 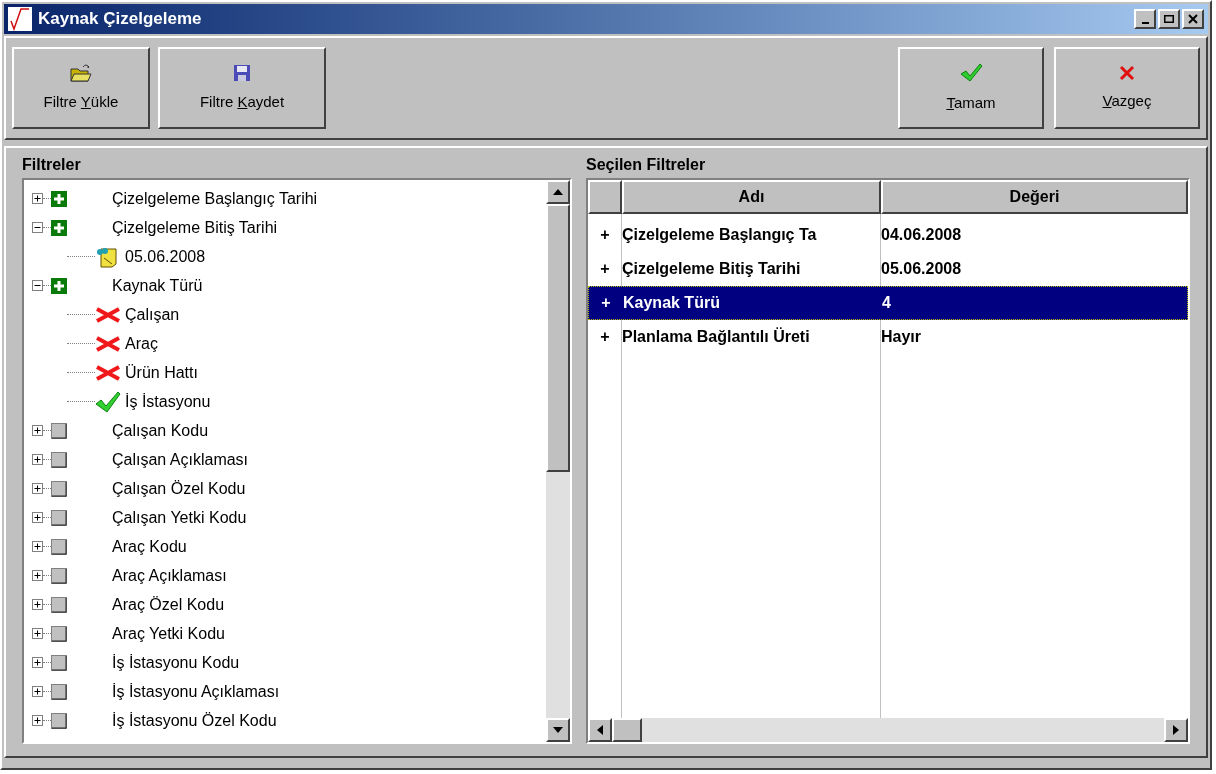 I want to click on tree-item: Araç Kodu, so click(x=149, y=546).